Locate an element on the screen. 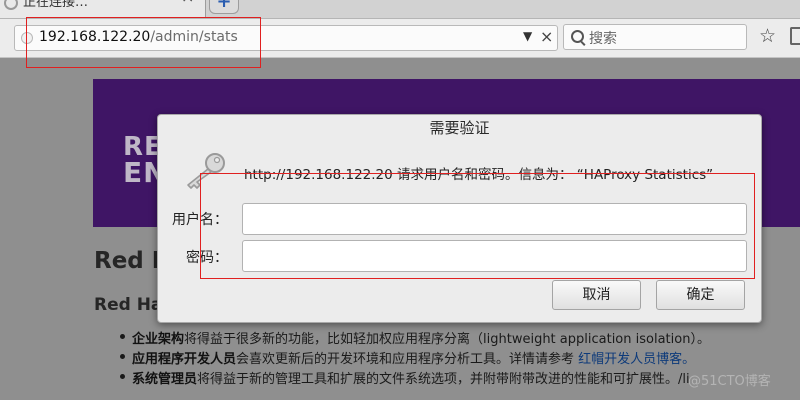 This screenshot has height=400, width=800. bookmarks-icon is located at coordinates (795, 36).